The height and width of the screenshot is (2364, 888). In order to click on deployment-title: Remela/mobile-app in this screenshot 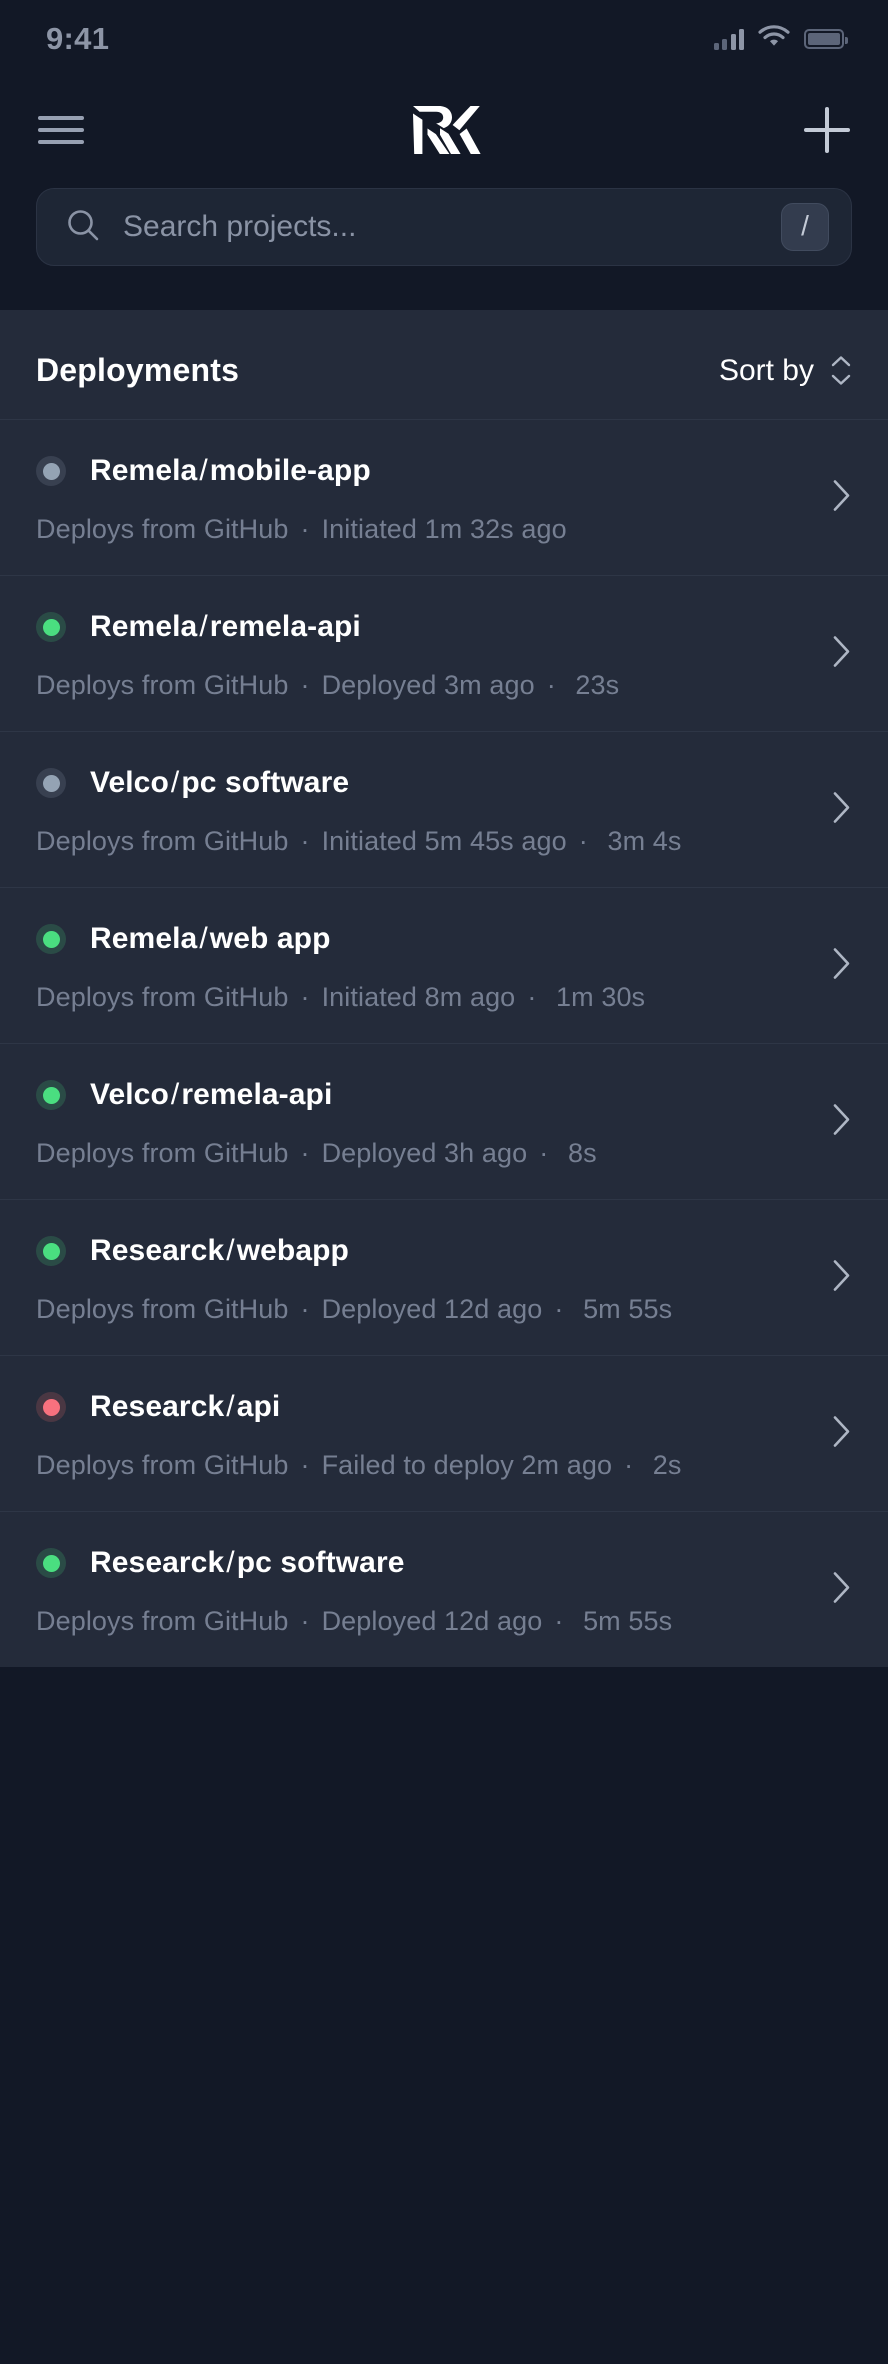, I will do `click(230, 471)`.